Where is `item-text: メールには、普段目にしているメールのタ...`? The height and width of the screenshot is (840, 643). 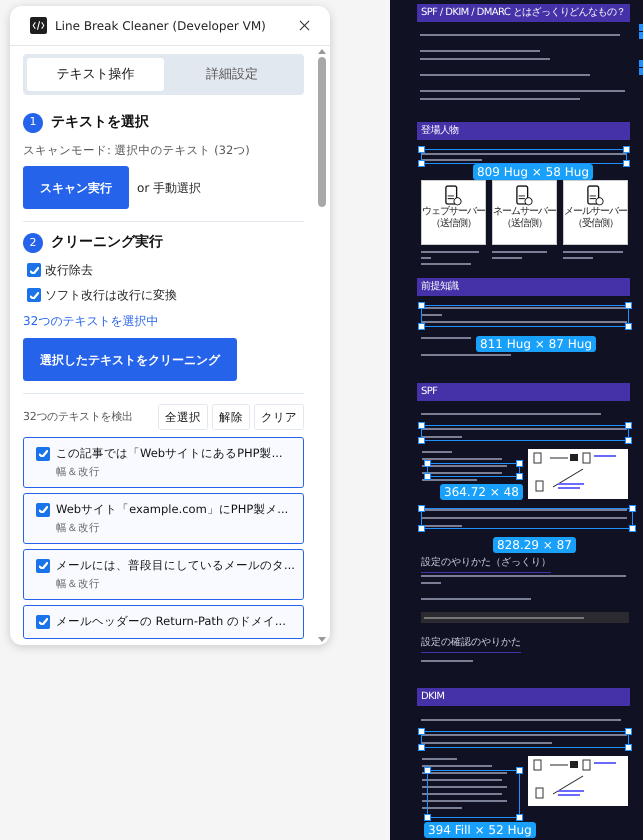 item-text: メールには、普段目にしているメールのタ... is located at coordinates (175, 565).